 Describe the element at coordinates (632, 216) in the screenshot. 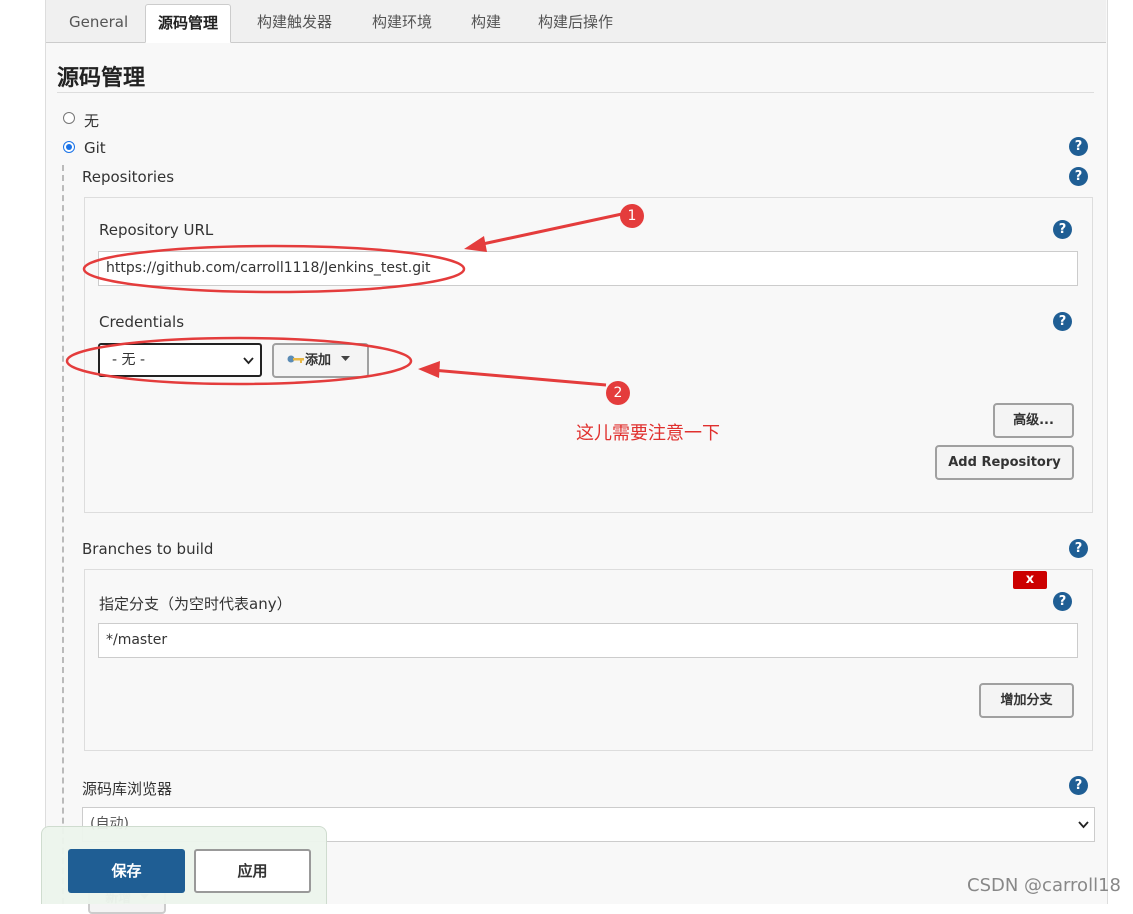

I see `annotation-marker-1: 1` at that location.